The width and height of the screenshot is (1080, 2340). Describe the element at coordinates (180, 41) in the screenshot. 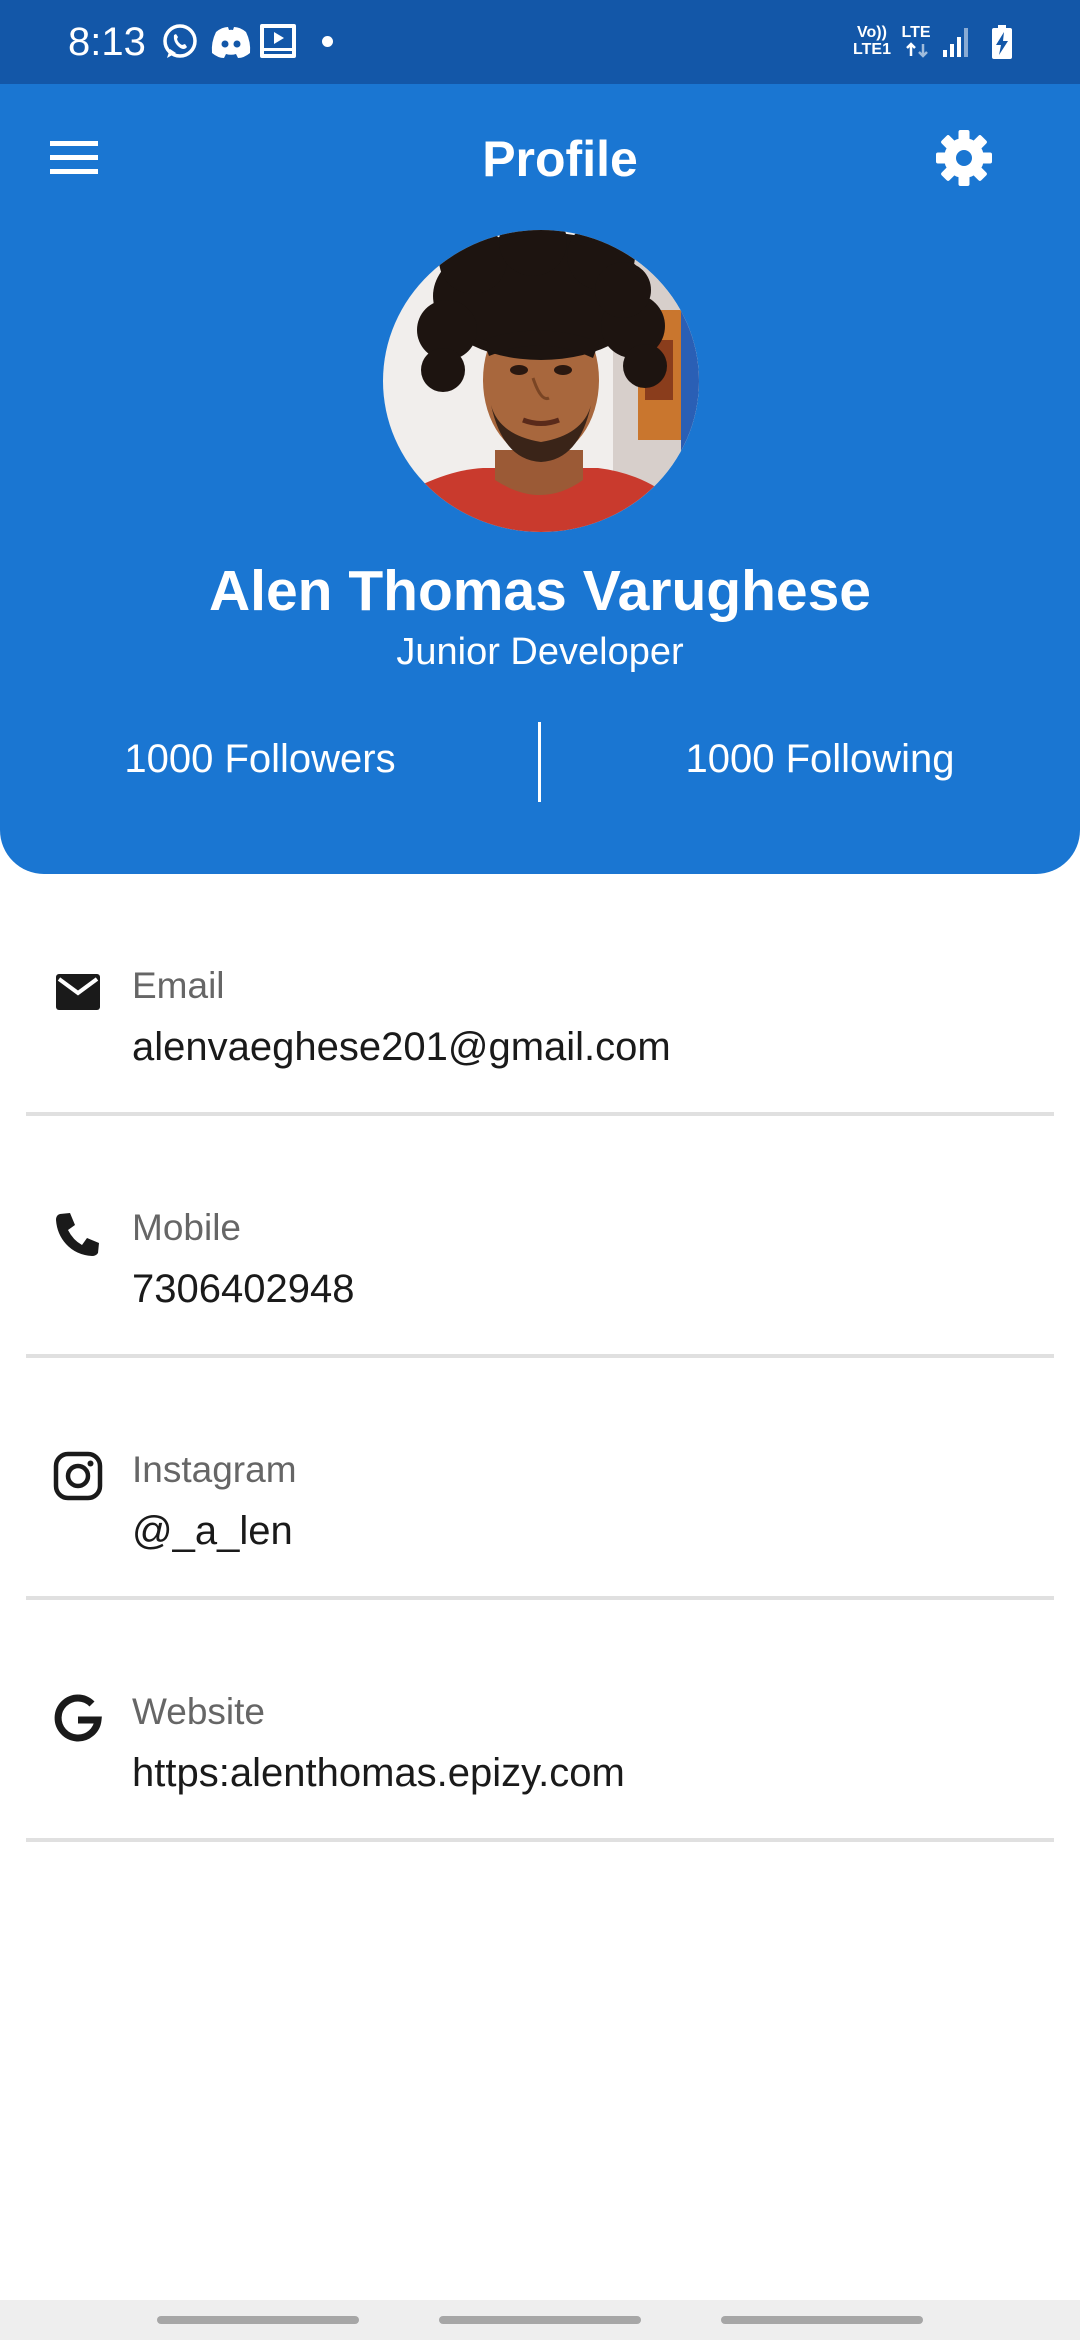

I see `whatsapp-icon` at that location.